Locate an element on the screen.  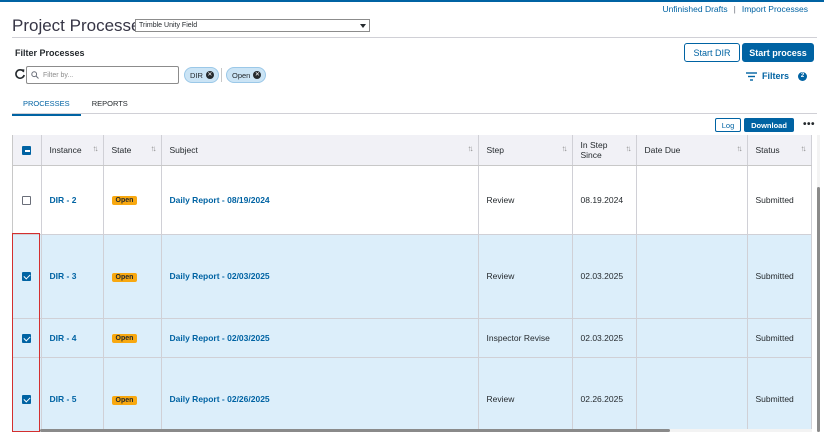
filters-label: Filters is located at coordinates (776, 76).